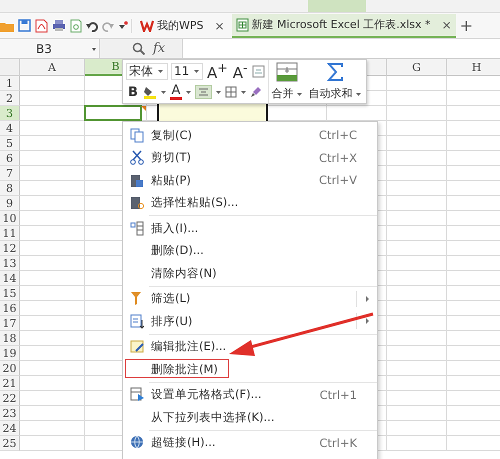 Image resolution: width=500 pixels, height=459 pixels. I want to click on row-header: 8, so click(10, 188).